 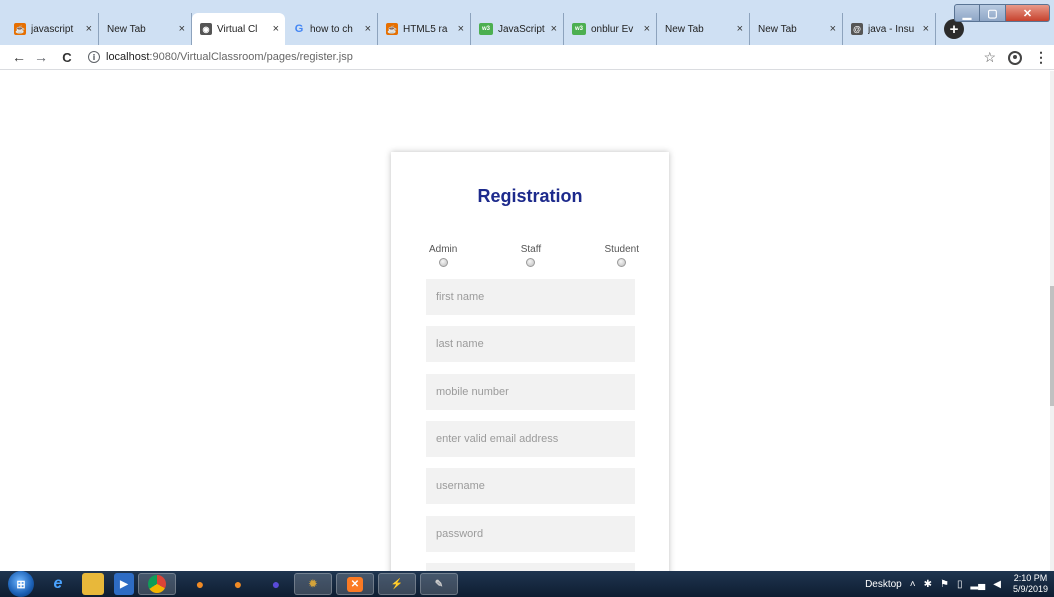 I want to click on window-controls: ▁ ▢ ✕, so click(x=1002, y=13).